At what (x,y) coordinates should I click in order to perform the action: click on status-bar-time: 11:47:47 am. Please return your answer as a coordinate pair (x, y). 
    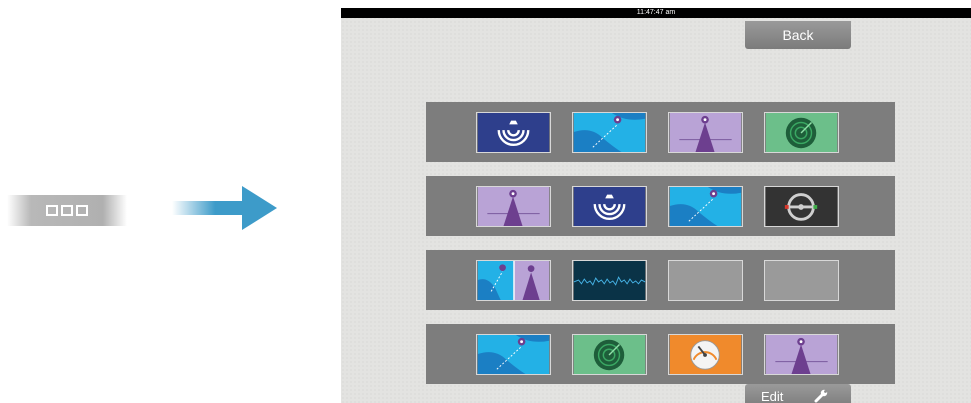
    Looking at the image, I should click on (656, 13).